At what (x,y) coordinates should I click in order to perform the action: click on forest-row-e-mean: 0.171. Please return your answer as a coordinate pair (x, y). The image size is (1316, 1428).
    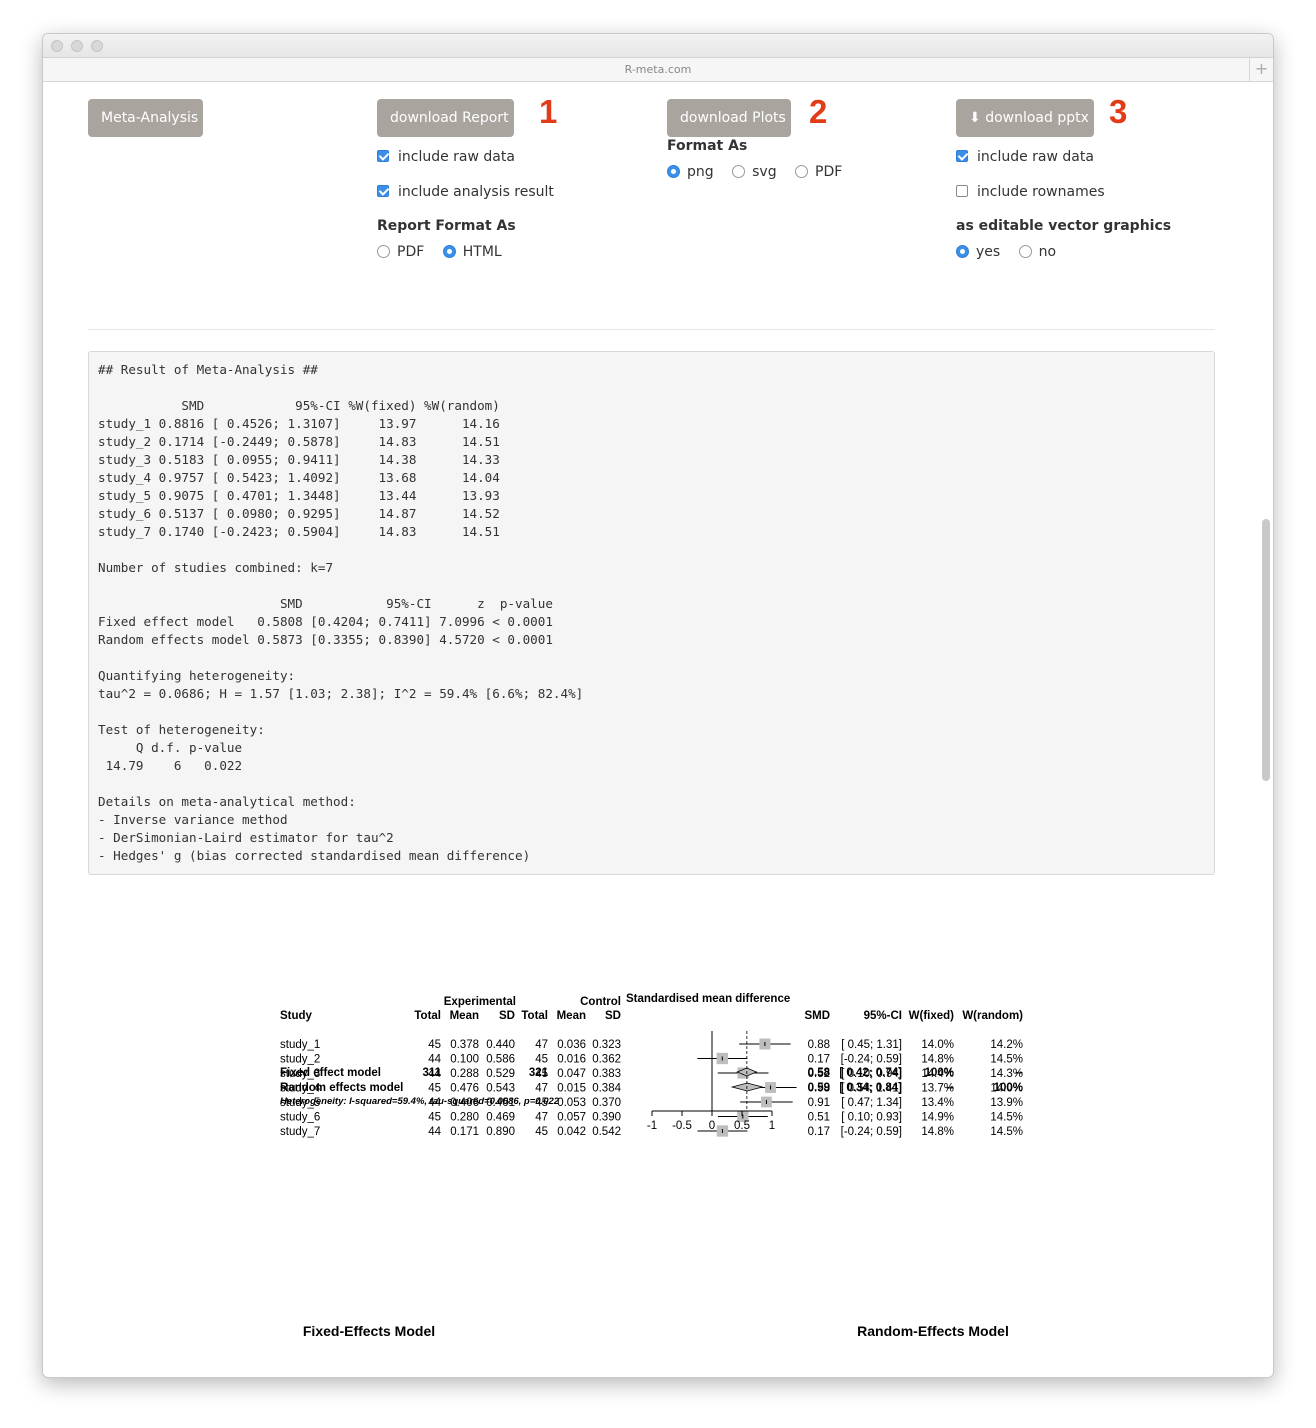
    Looking at the image, I should click on (464, 1132).